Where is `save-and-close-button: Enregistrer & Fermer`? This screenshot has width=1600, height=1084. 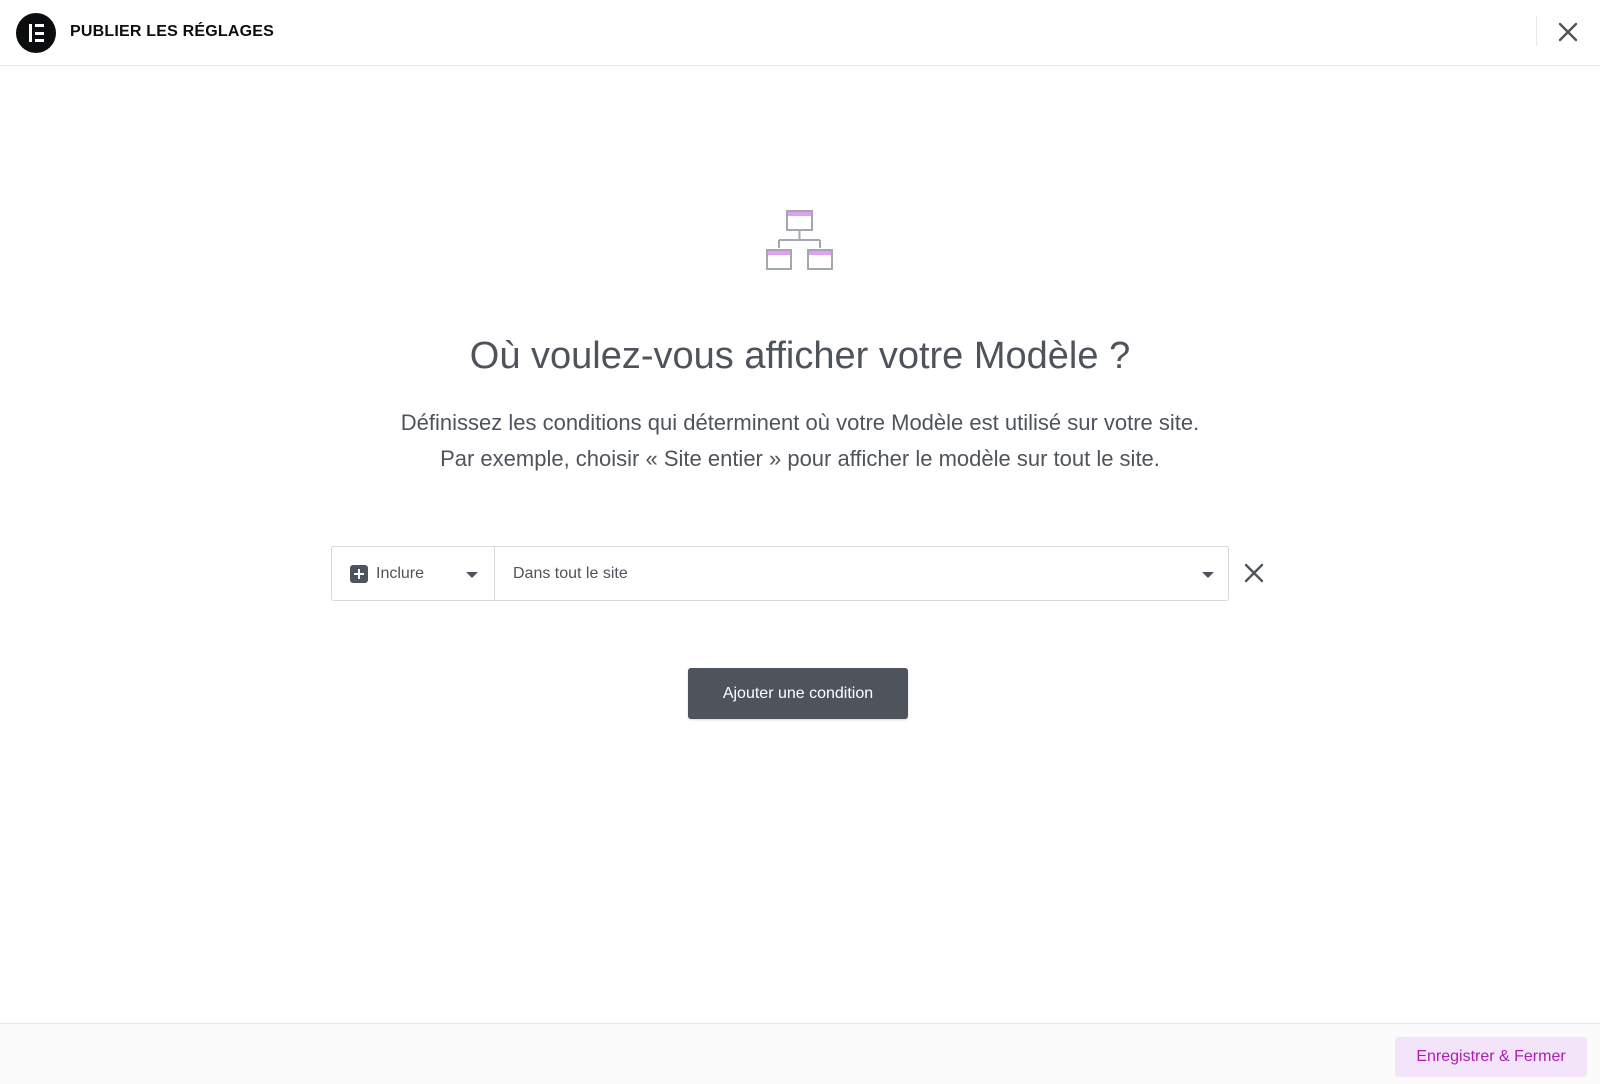
save-and-close-button: Enregistrer & Fermer is located at coordinates (1491, 1057).